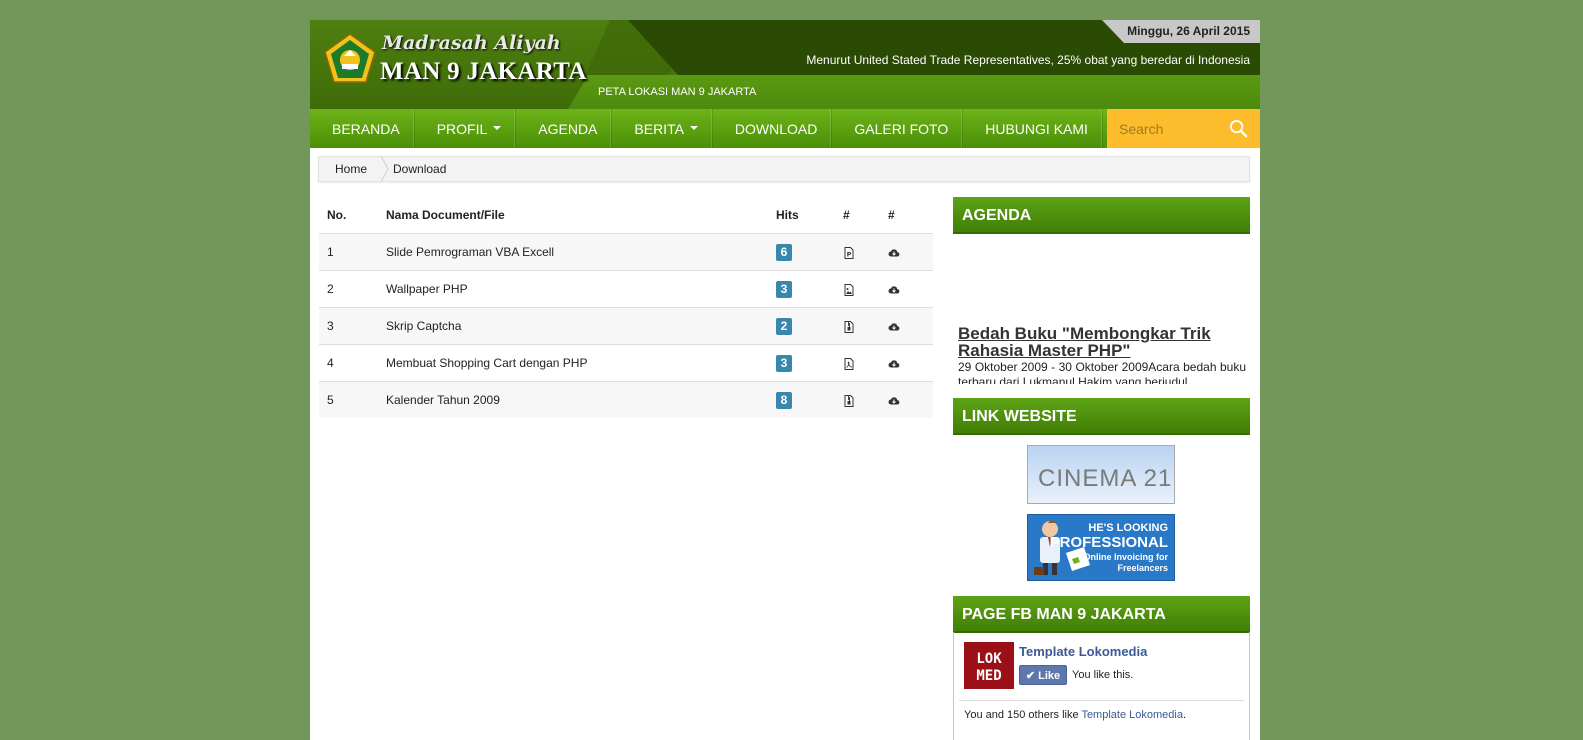  What do you see at coordinates (1125, 557) in the screenshot?
I see `ad-text-line3: Online Invoicing for` at bounding box center [1125, 557].